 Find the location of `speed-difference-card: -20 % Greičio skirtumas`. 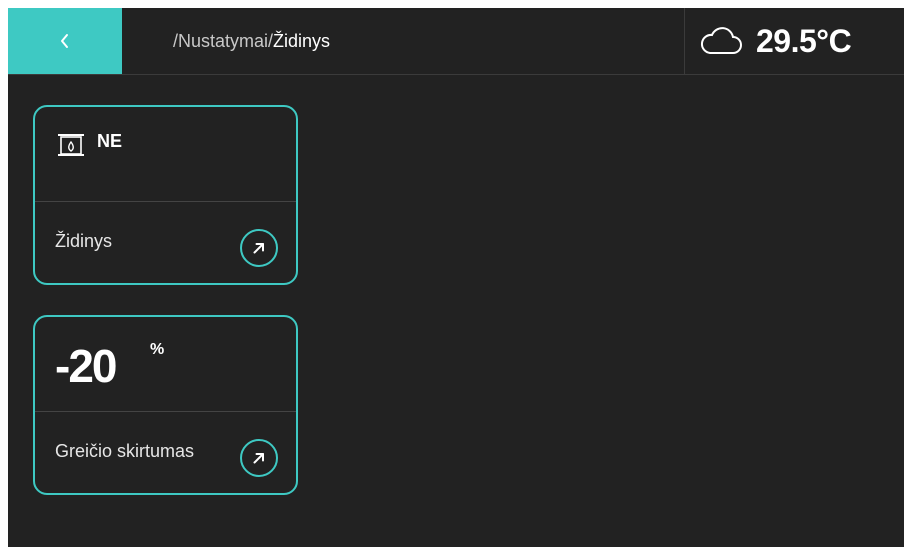

speed-difference-card: -20 % Greičio skirtumas is located at coordinates (165, 405).